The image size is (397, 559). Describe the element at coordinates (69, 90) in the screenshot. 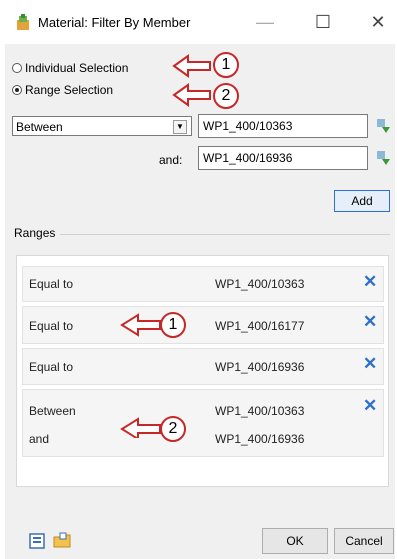

I see `range-selection-label: Range Selection` at that location.